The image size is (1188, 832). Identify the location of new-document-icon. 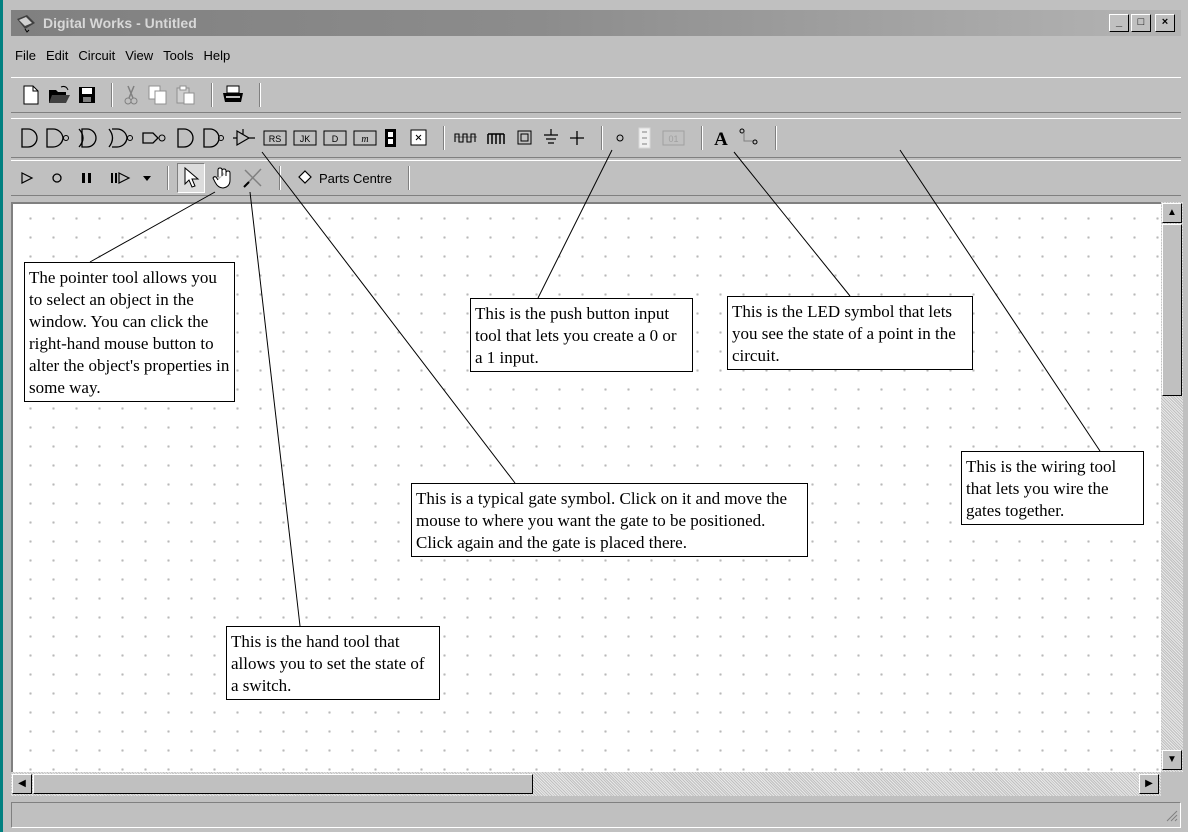
(31, 95).